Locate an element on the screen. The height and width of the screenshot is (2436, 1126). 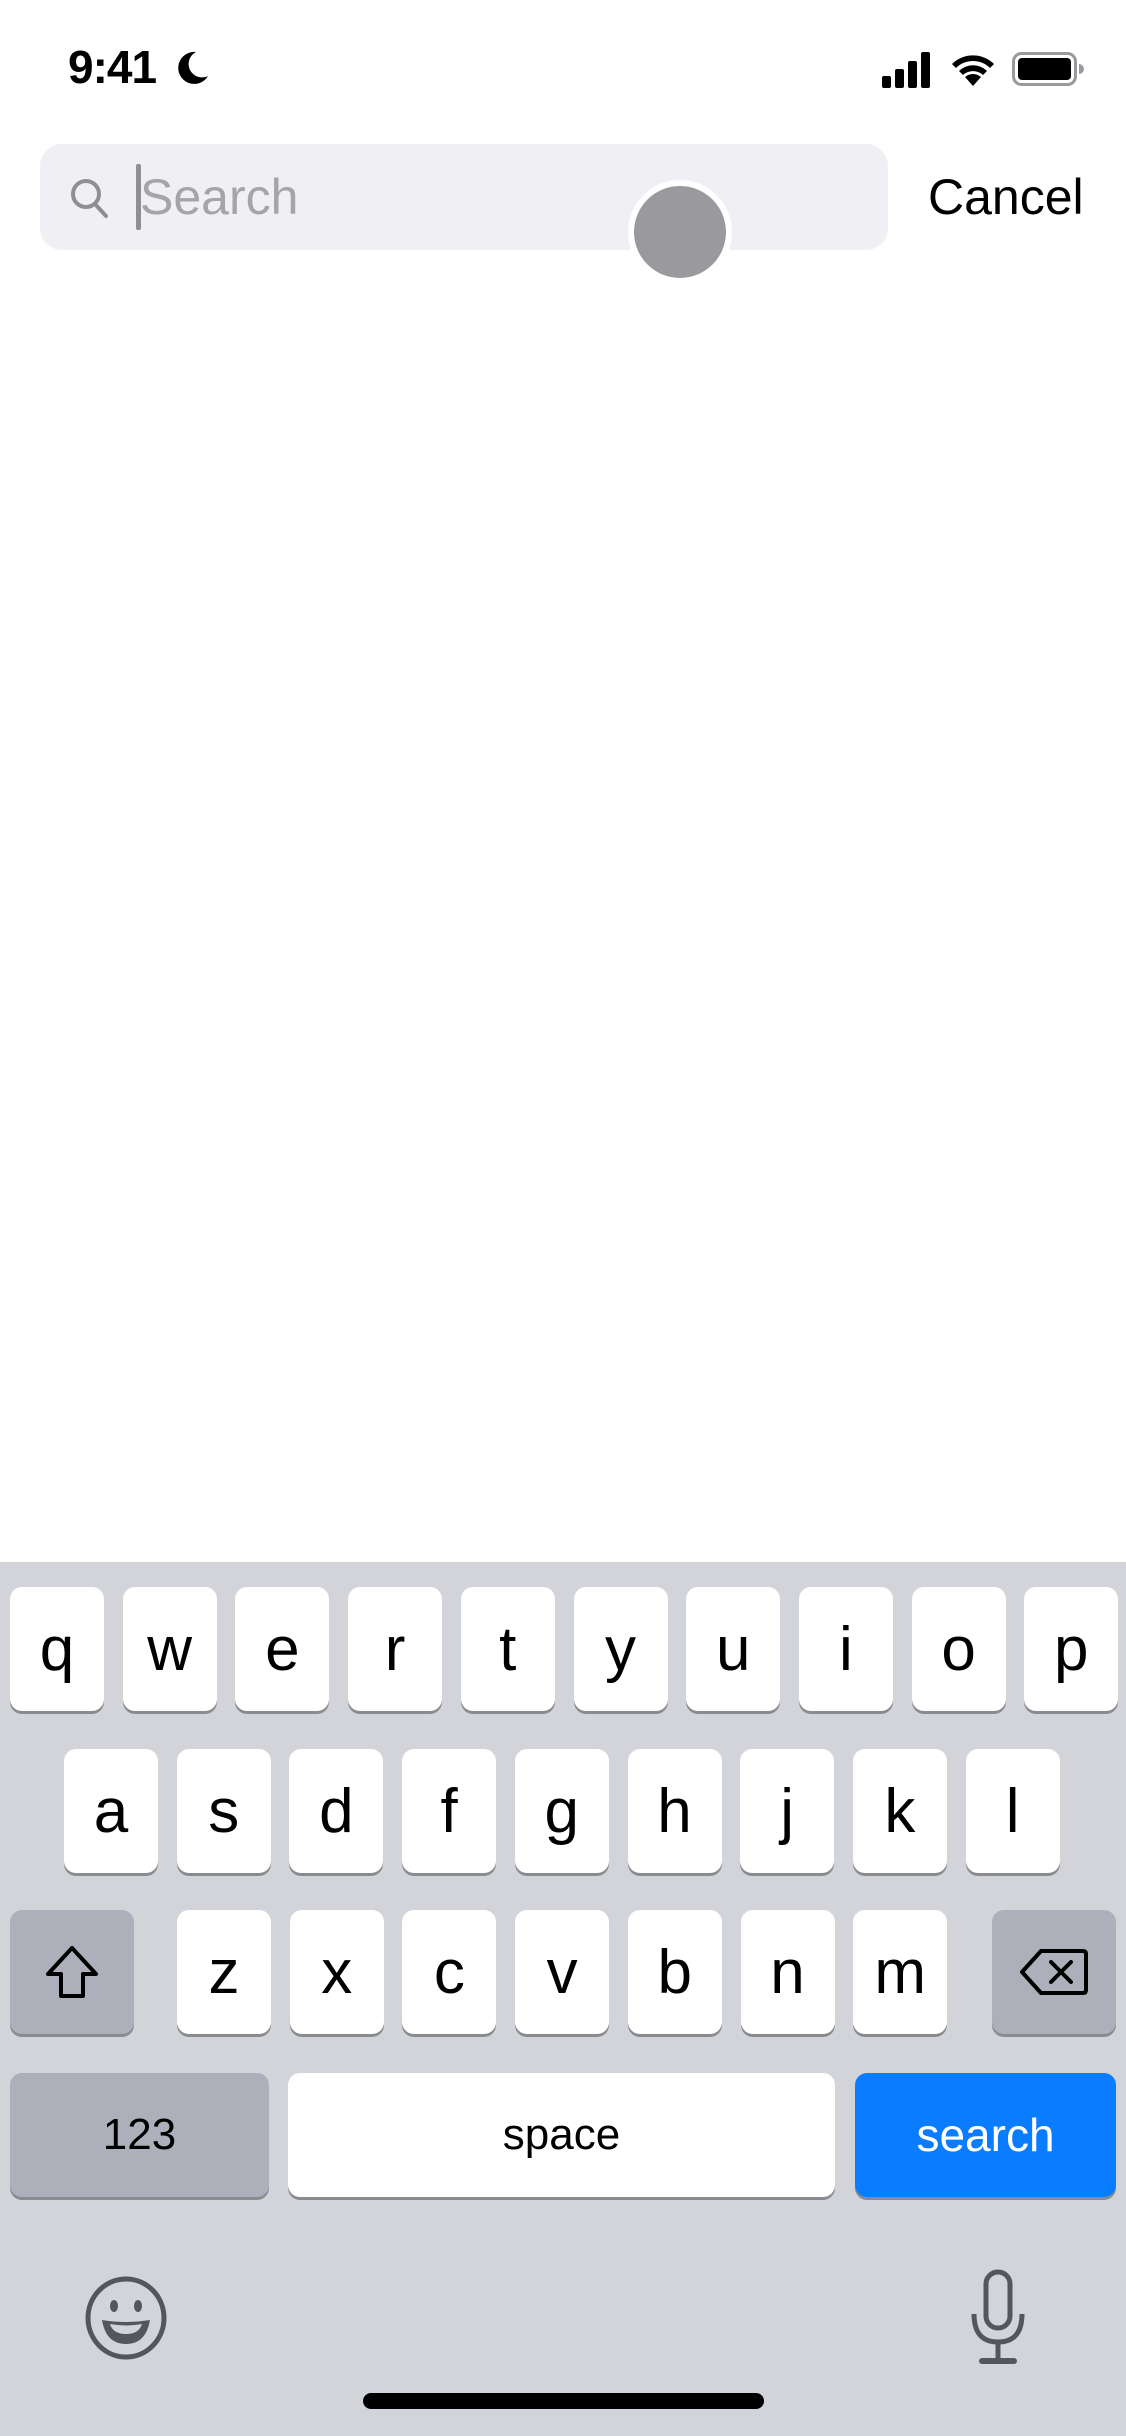
status-time: 9:41 is located at coordinates (112, 67).